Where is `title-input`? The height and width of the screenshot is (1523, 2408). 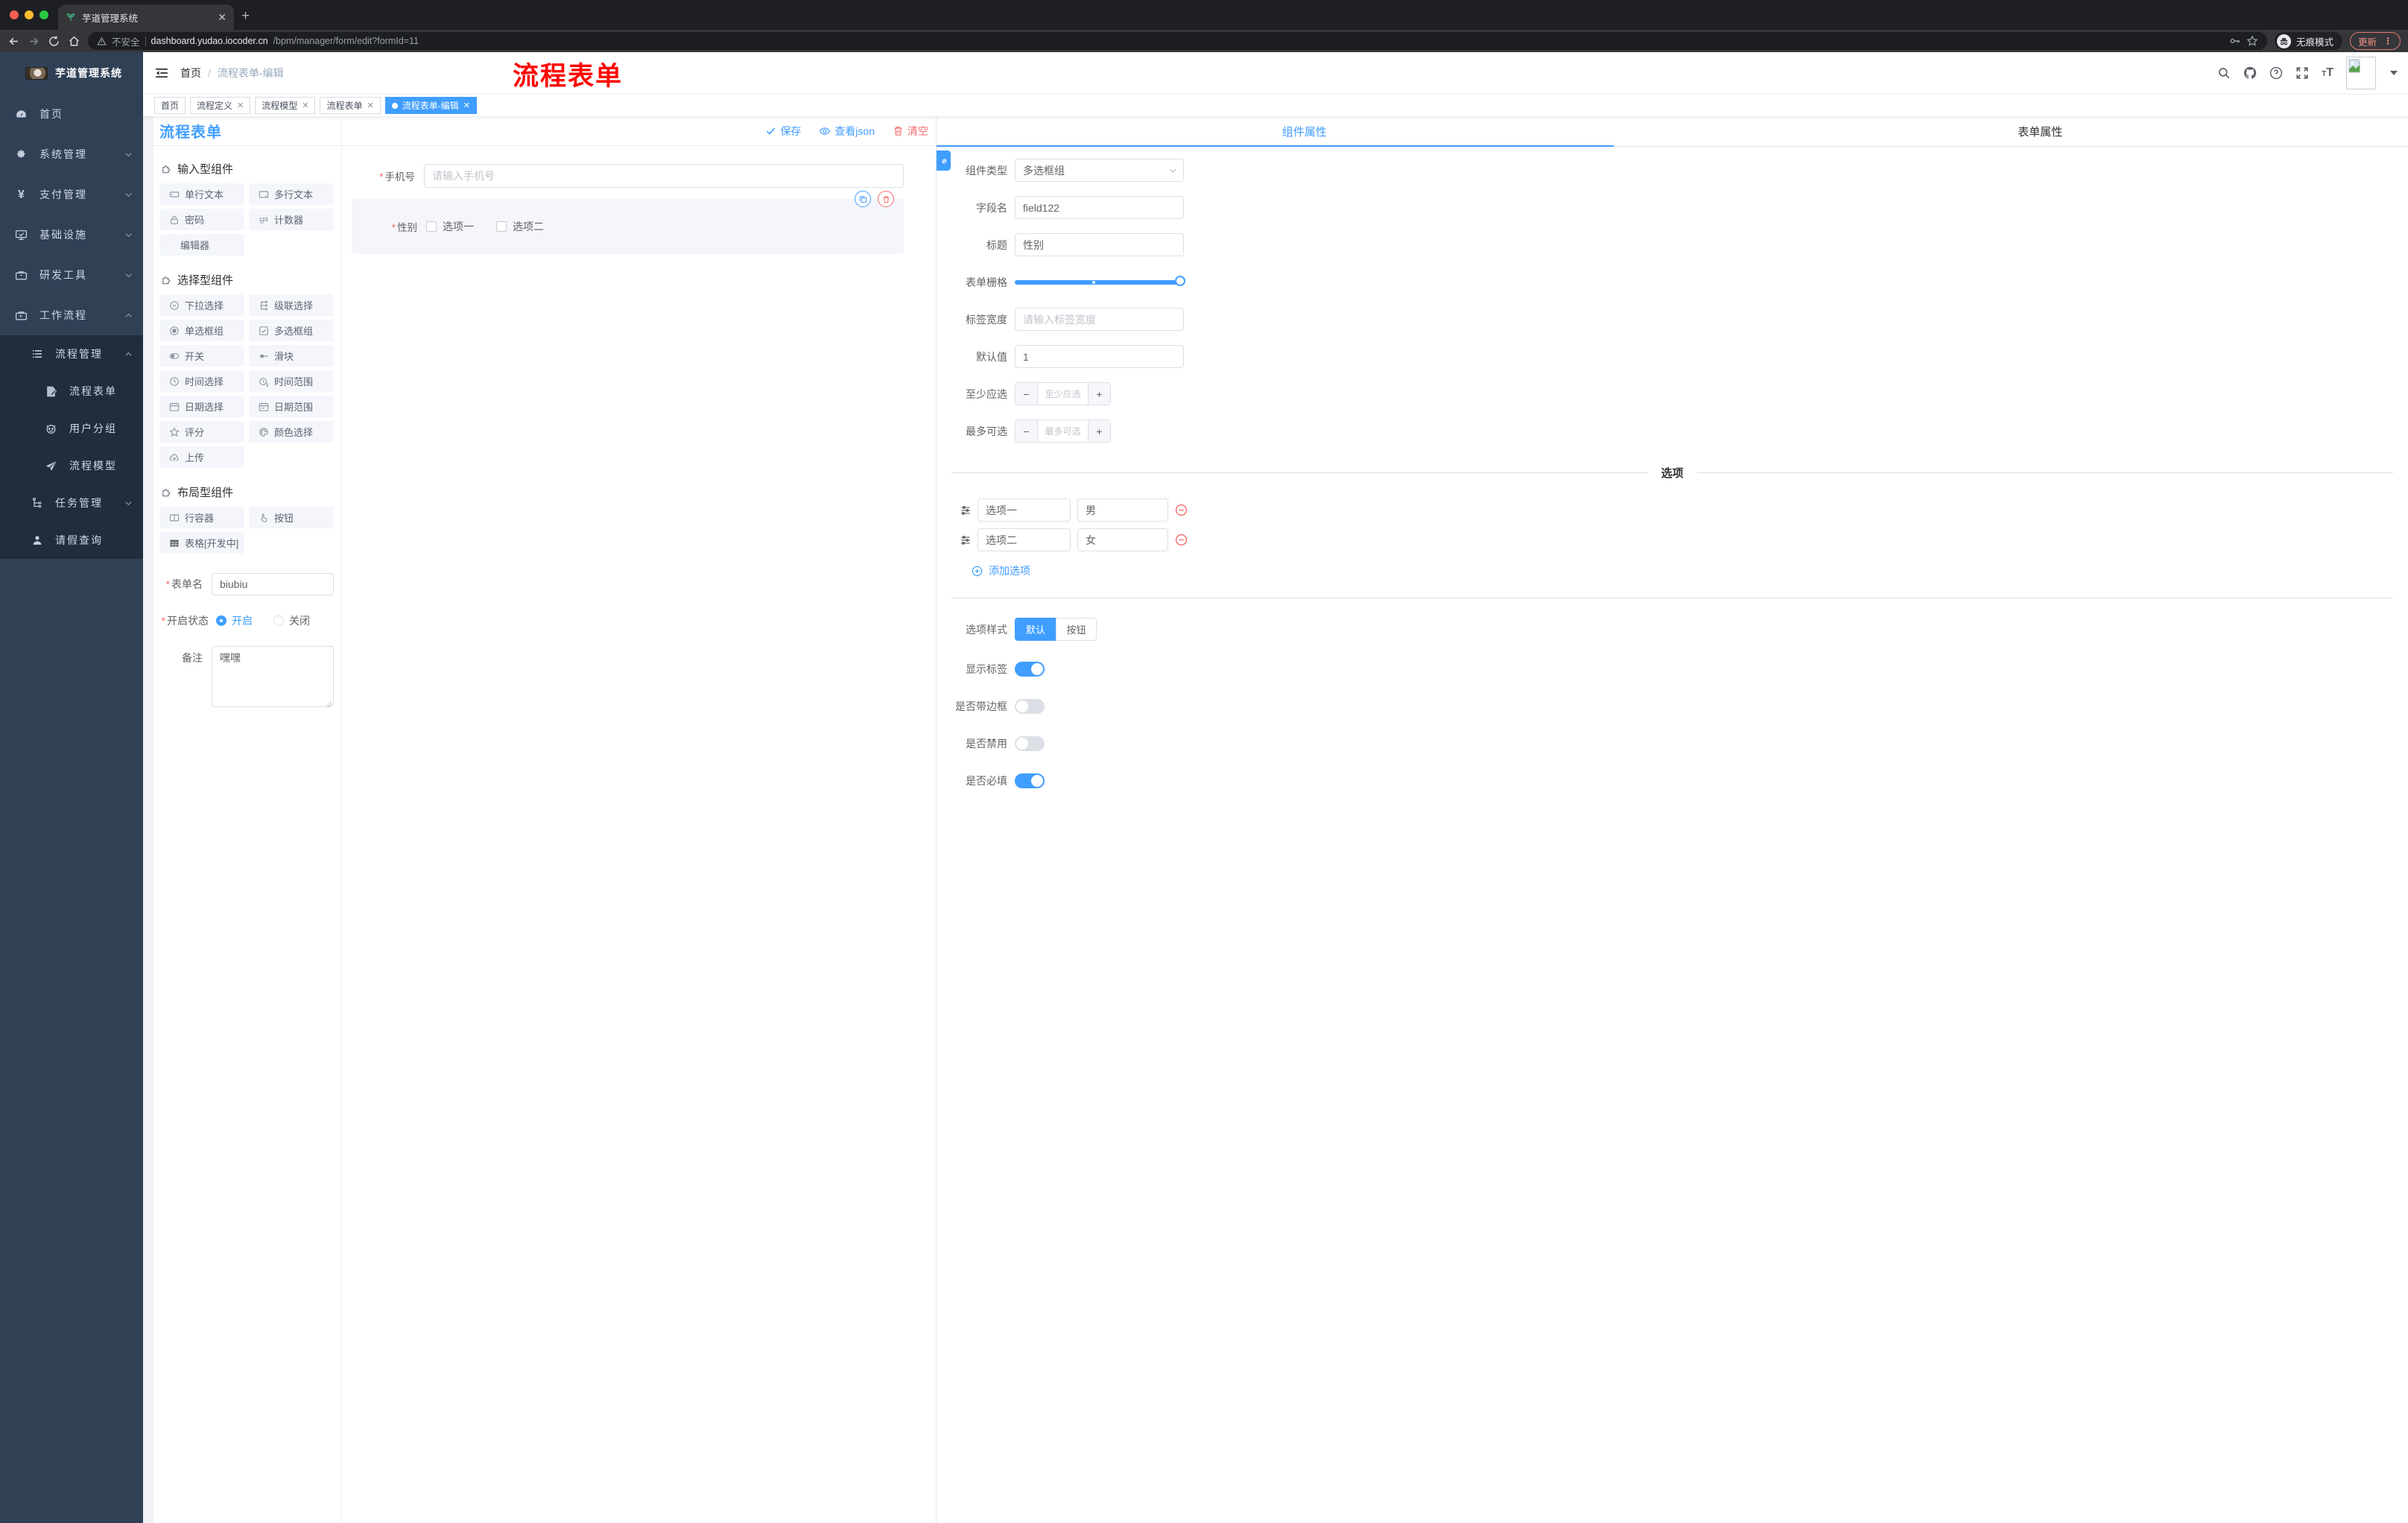
title-input is located at coordinates (1099, 244).